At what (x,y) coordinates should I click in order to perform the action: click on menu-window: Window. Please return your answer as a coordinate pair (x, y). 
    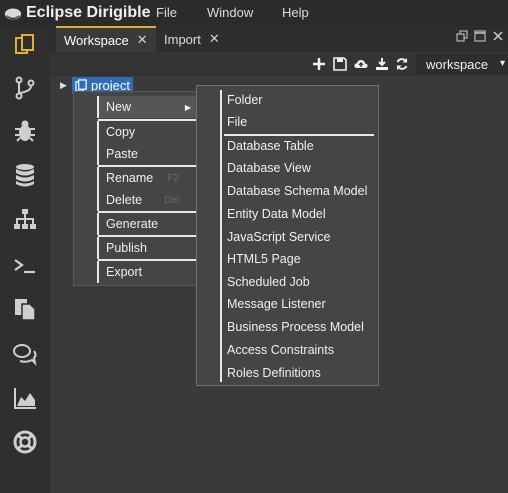
    Looking at the image, I should click on (230, 12).